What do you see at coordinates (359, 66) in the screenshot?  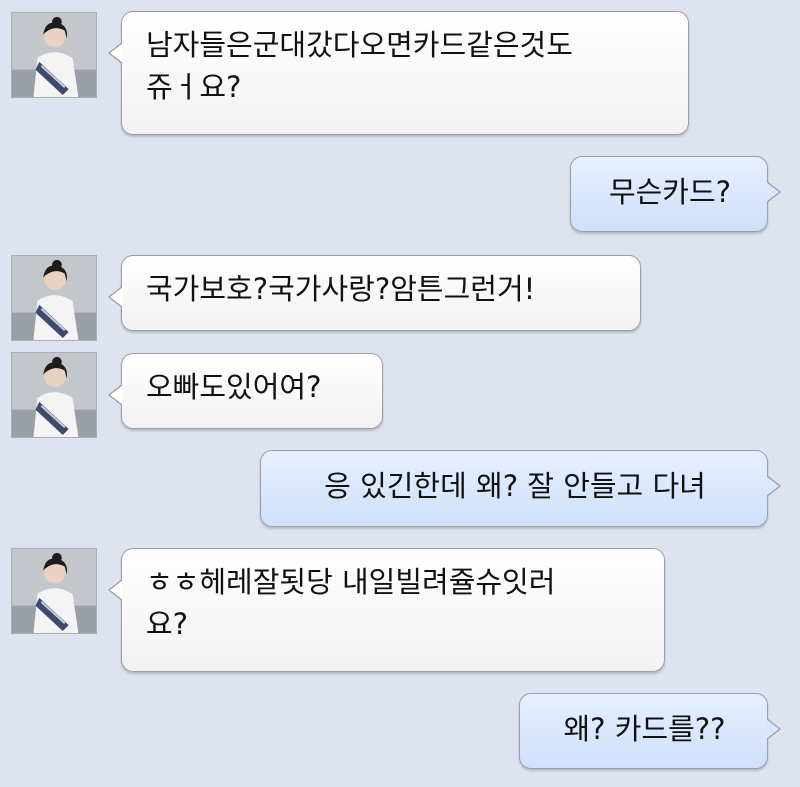 I see `message-text: 남자들은군대갔다오면카드같은것도 쥬ㅓ요?` at bounding box center [359, 66].